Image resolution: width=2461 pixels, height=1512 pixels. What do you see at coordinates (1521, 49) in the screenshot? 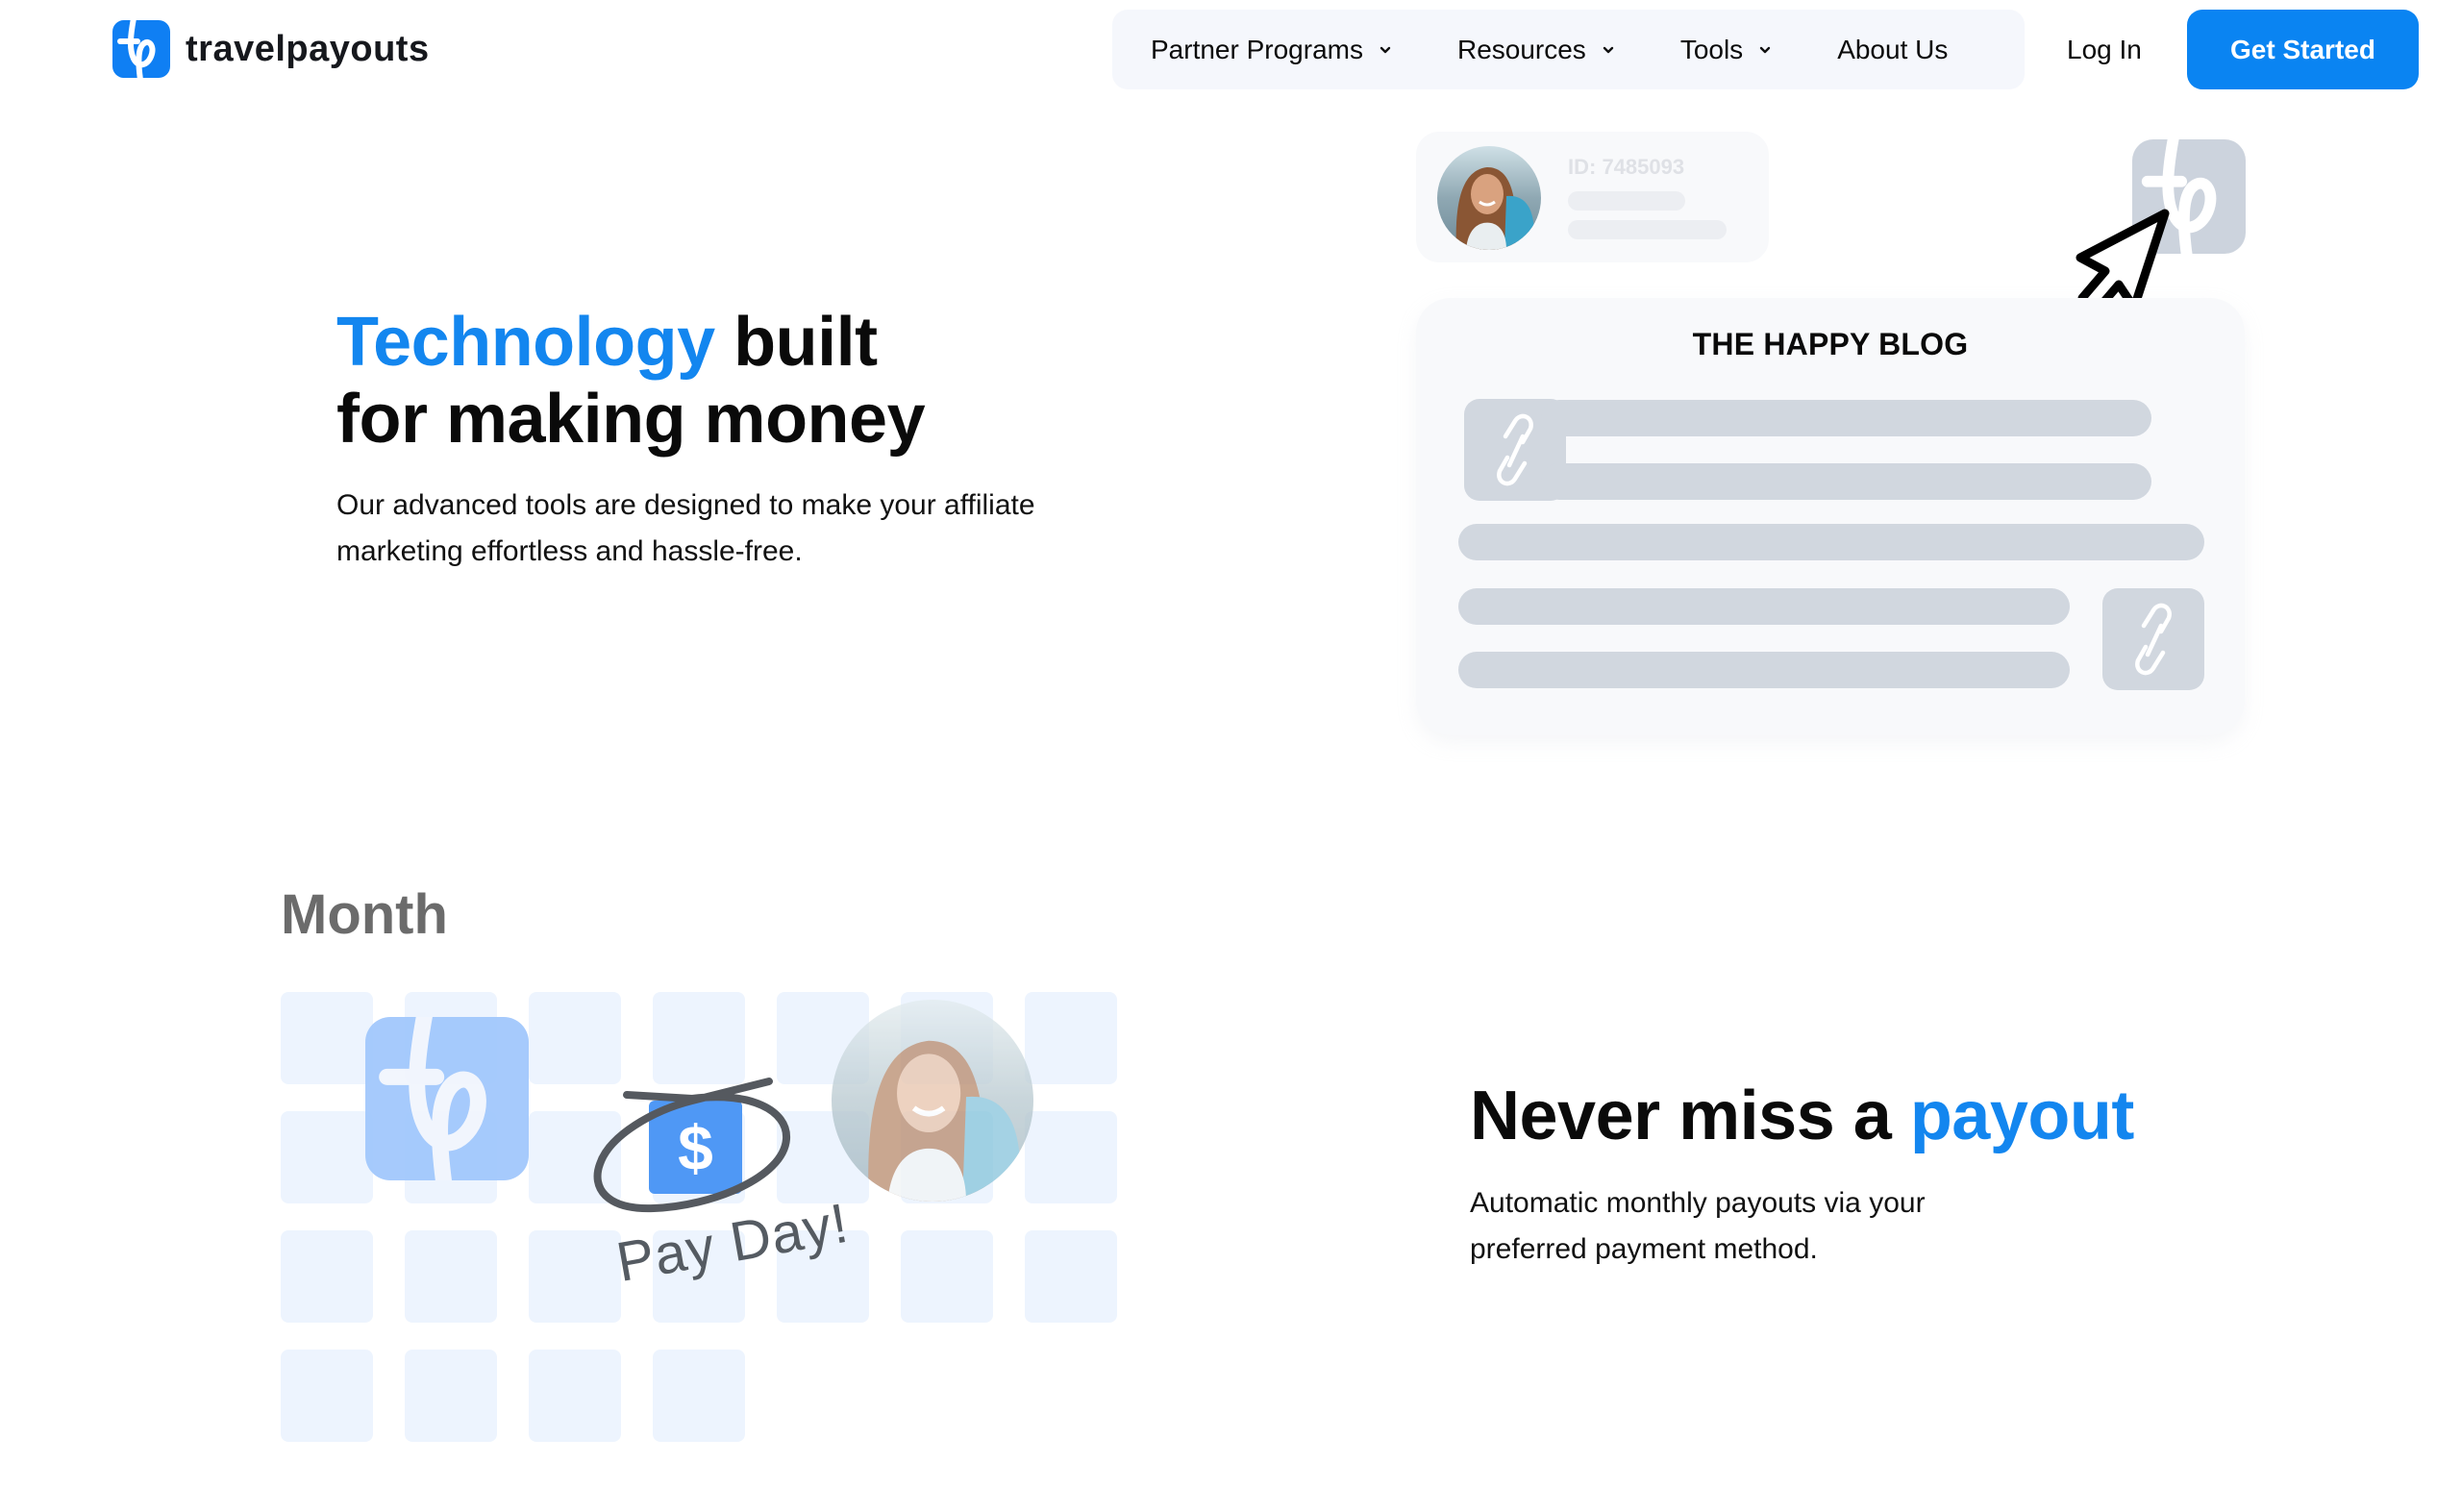
I see `nav-label: Resources` at bounding box center [1521, 49].